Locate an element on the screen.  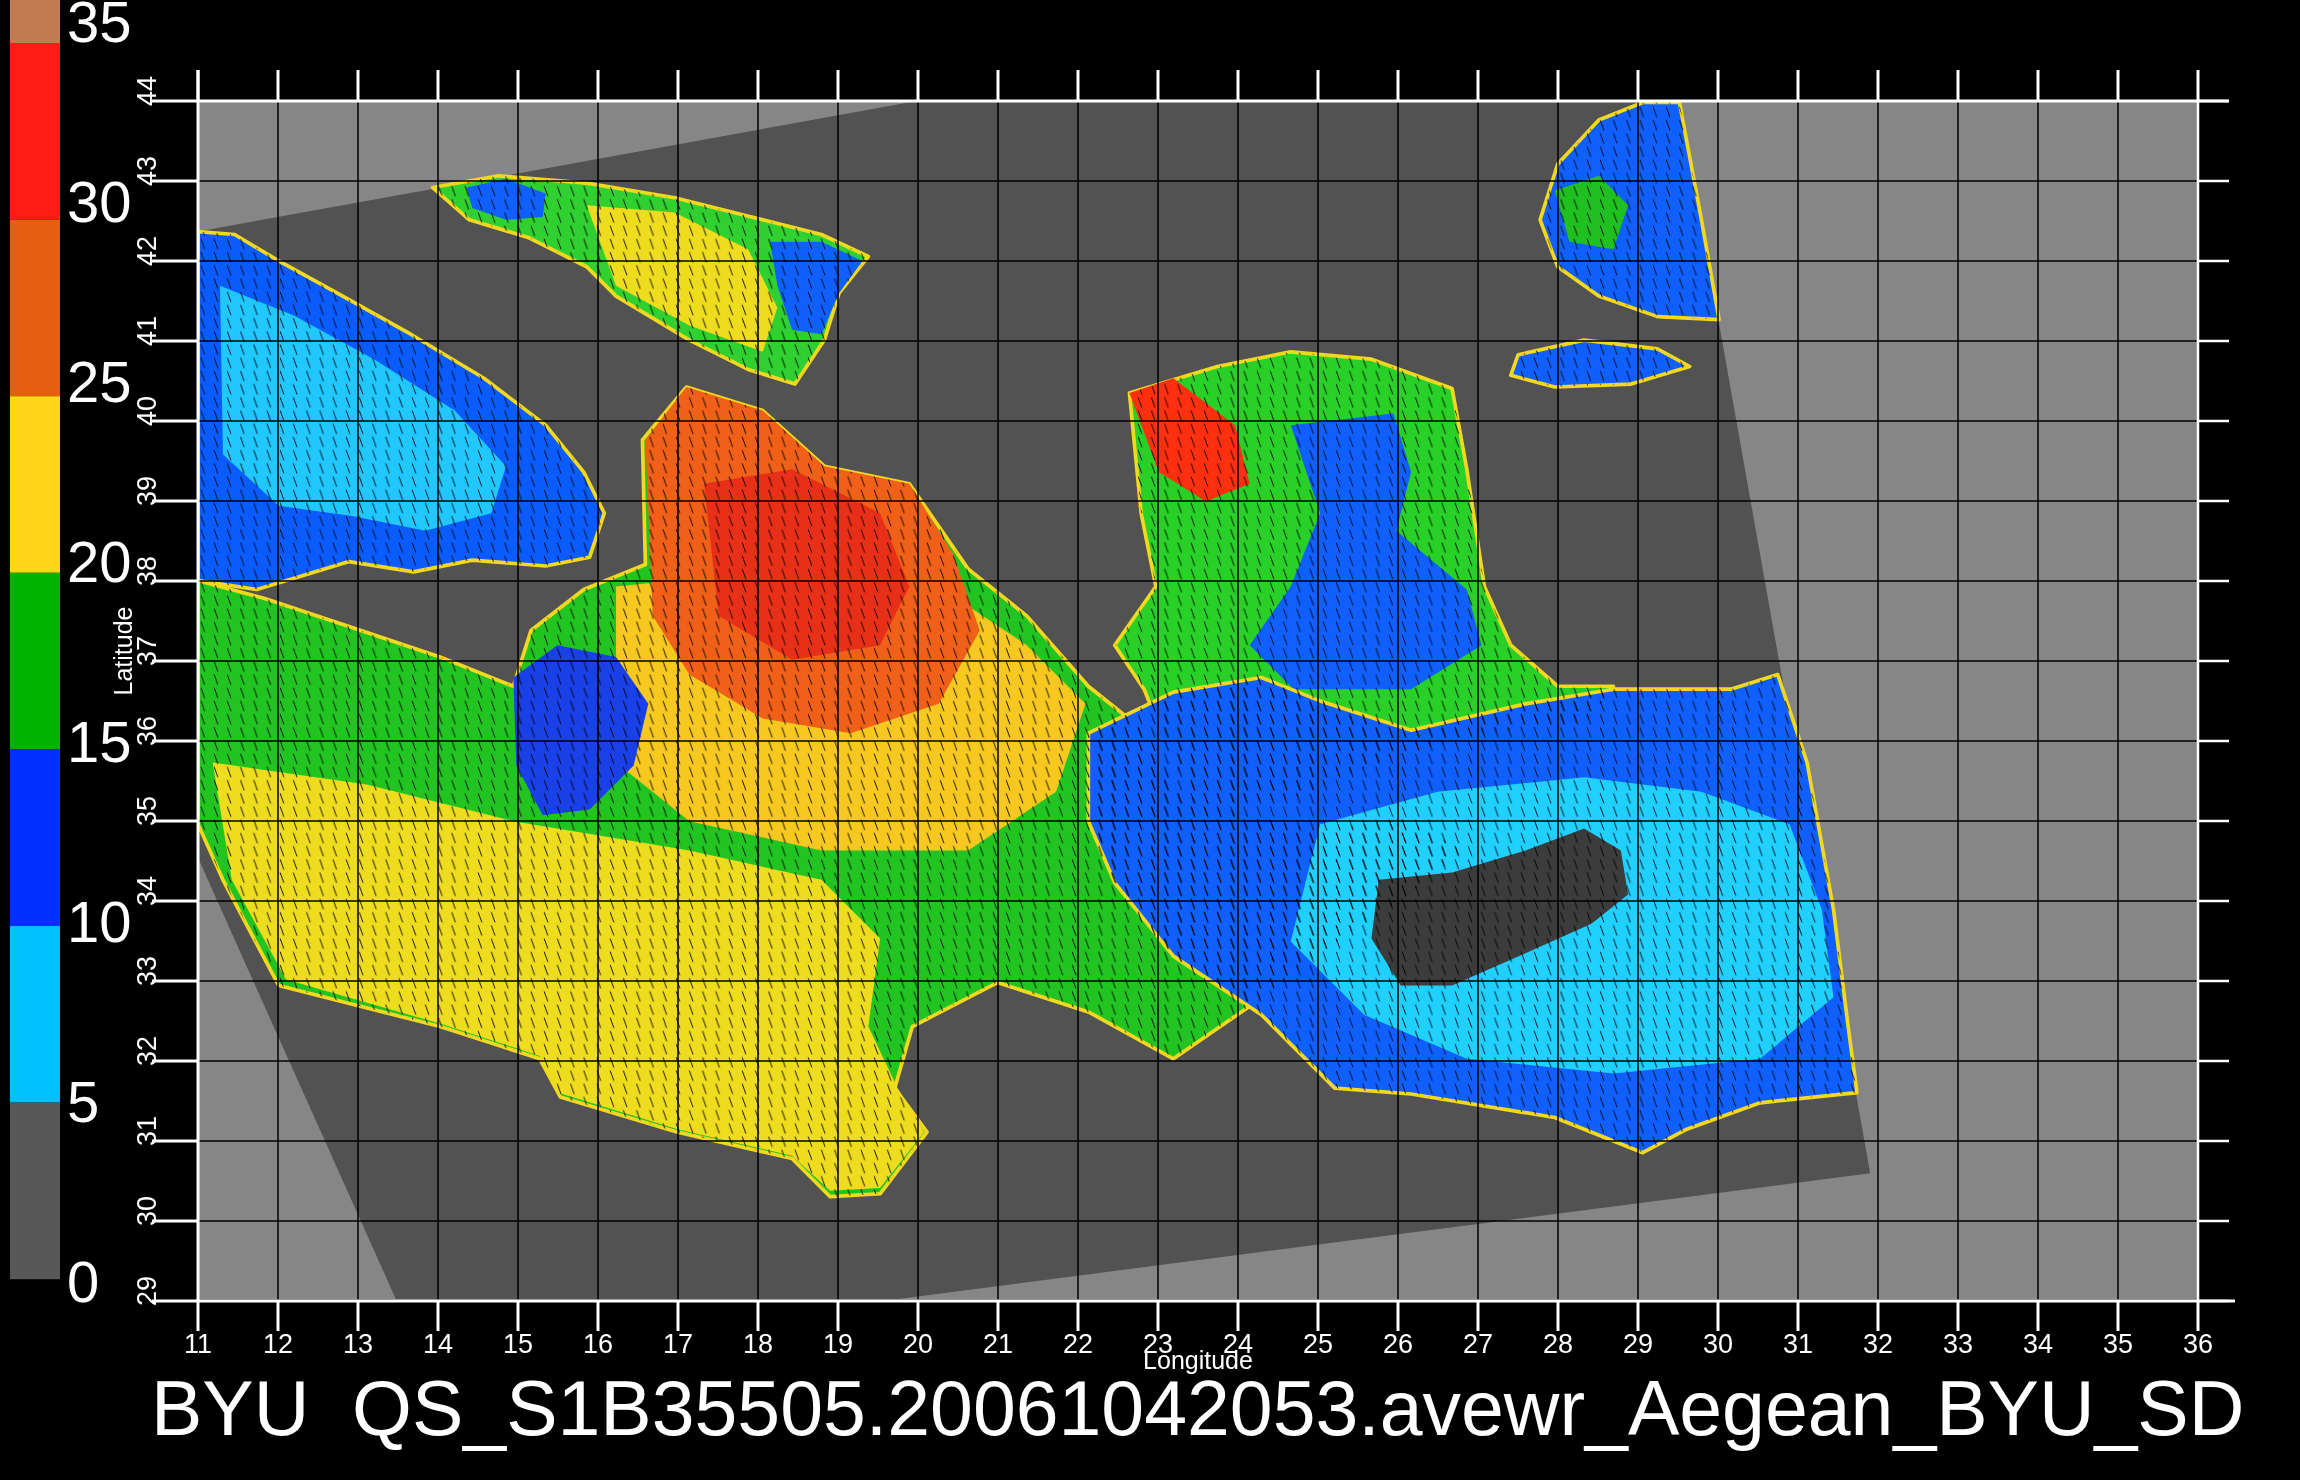
x-tick-label: 22 is located at coordinates (1078, 1344).